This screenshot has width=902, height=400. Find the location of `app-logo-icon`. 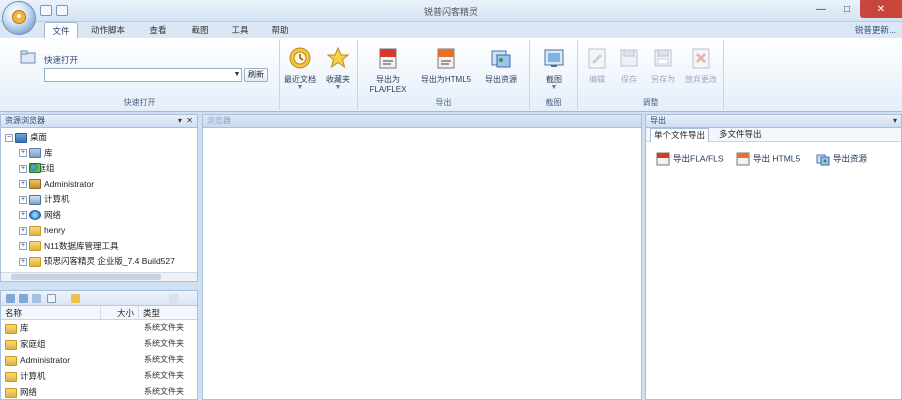

app-logo-icon is located at coordinates (19, 17).